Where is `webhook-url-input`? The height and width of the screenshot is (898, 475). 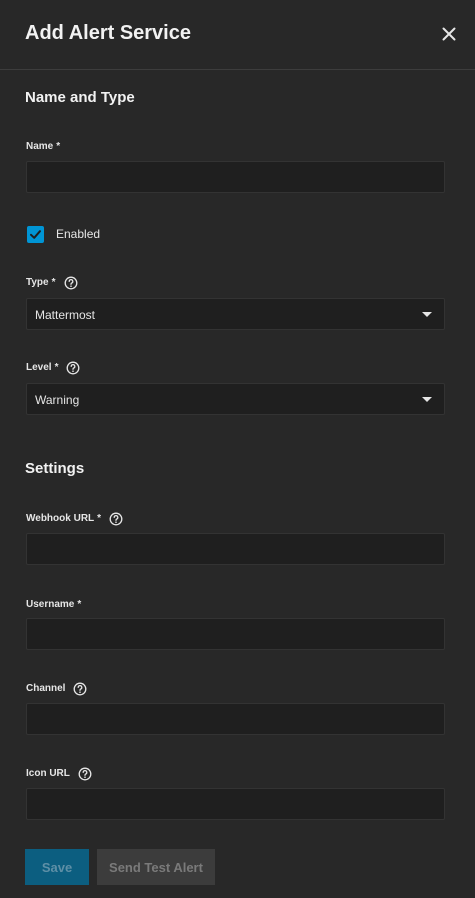
webhook-url-input is located at coordinates (235, 549).